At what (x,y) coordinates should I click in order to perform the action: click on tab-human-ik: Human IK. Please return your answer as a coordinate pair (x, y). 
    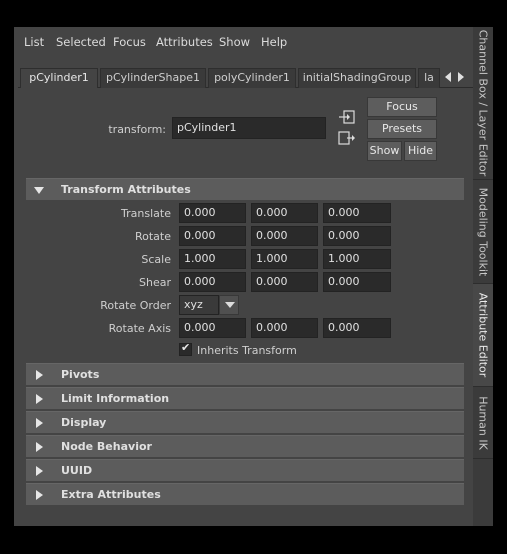
    Looking at the image, I should click on (483, 423).